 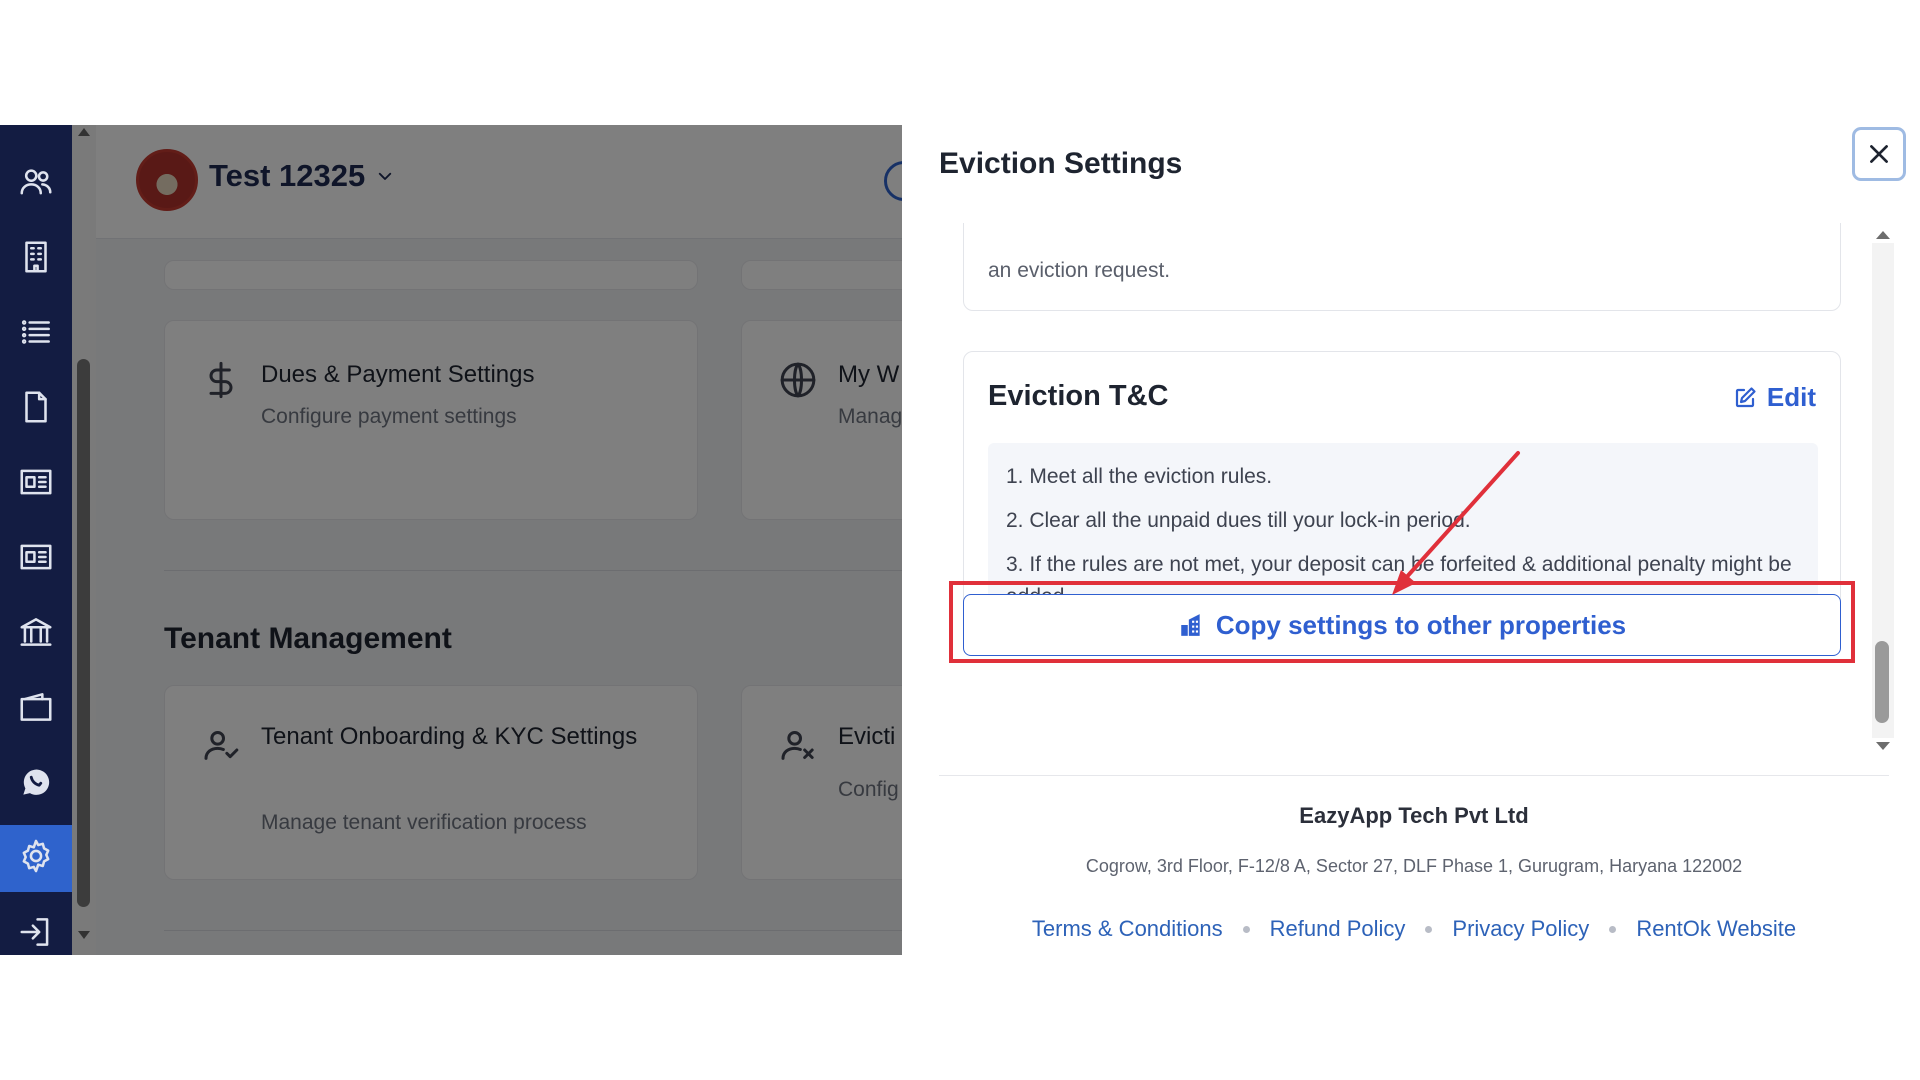 I want to click on close-icon, so click(x=1879, y=154).